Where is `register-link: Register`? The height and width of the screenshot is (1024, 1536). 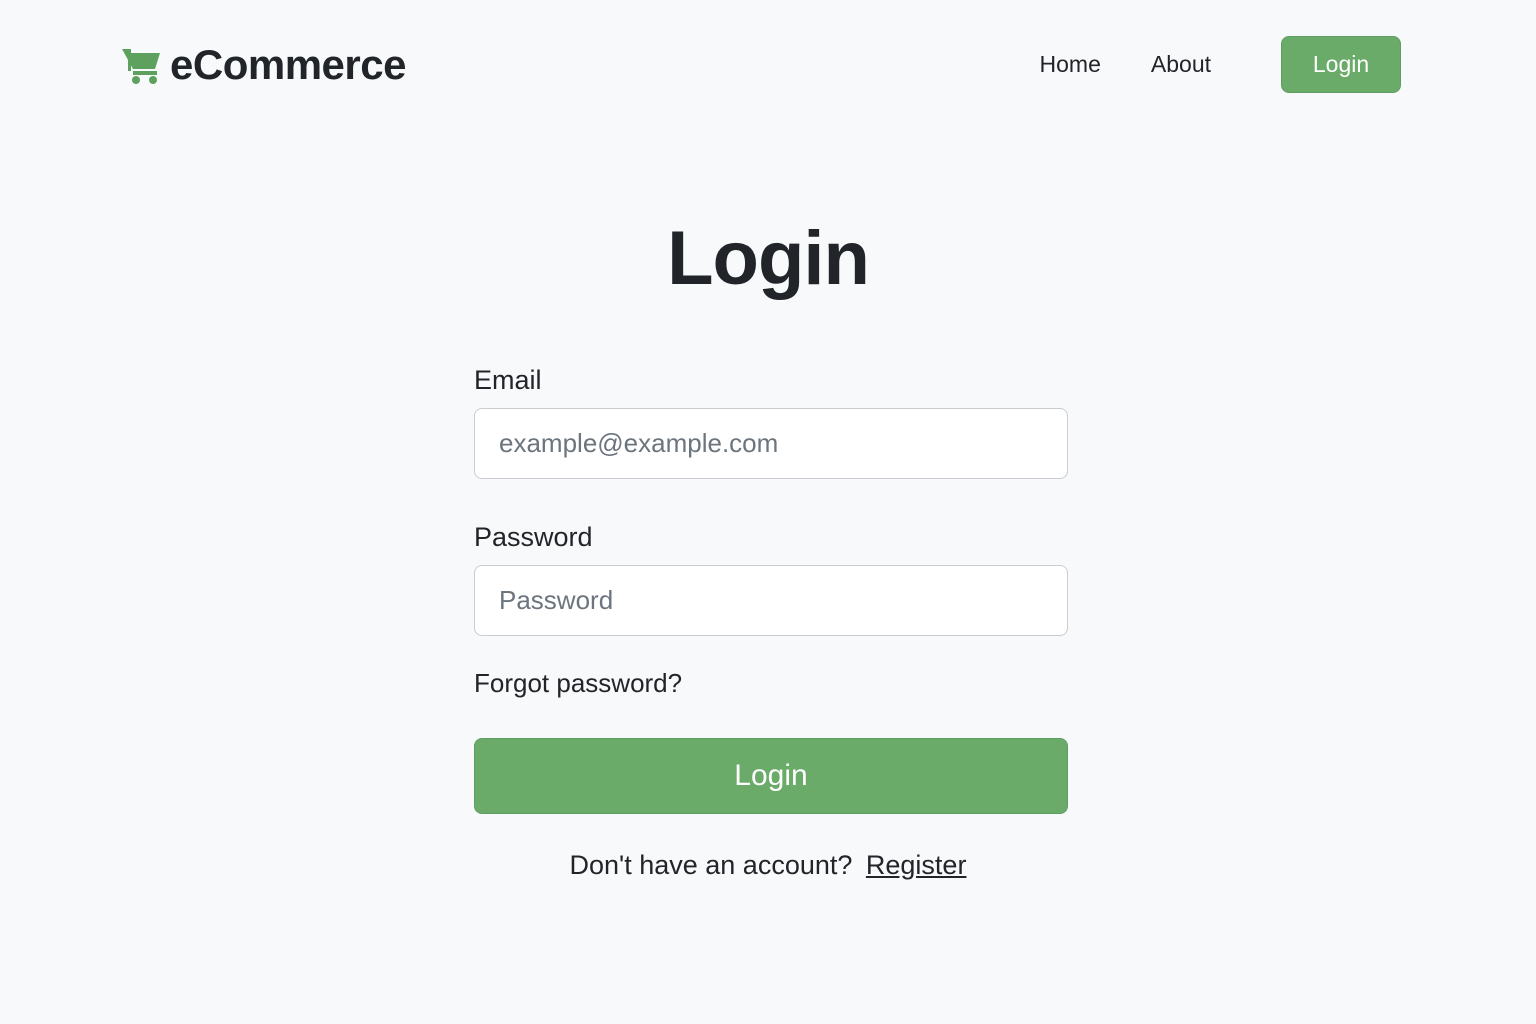 register-link: Register is located at coordinates (916, 865).